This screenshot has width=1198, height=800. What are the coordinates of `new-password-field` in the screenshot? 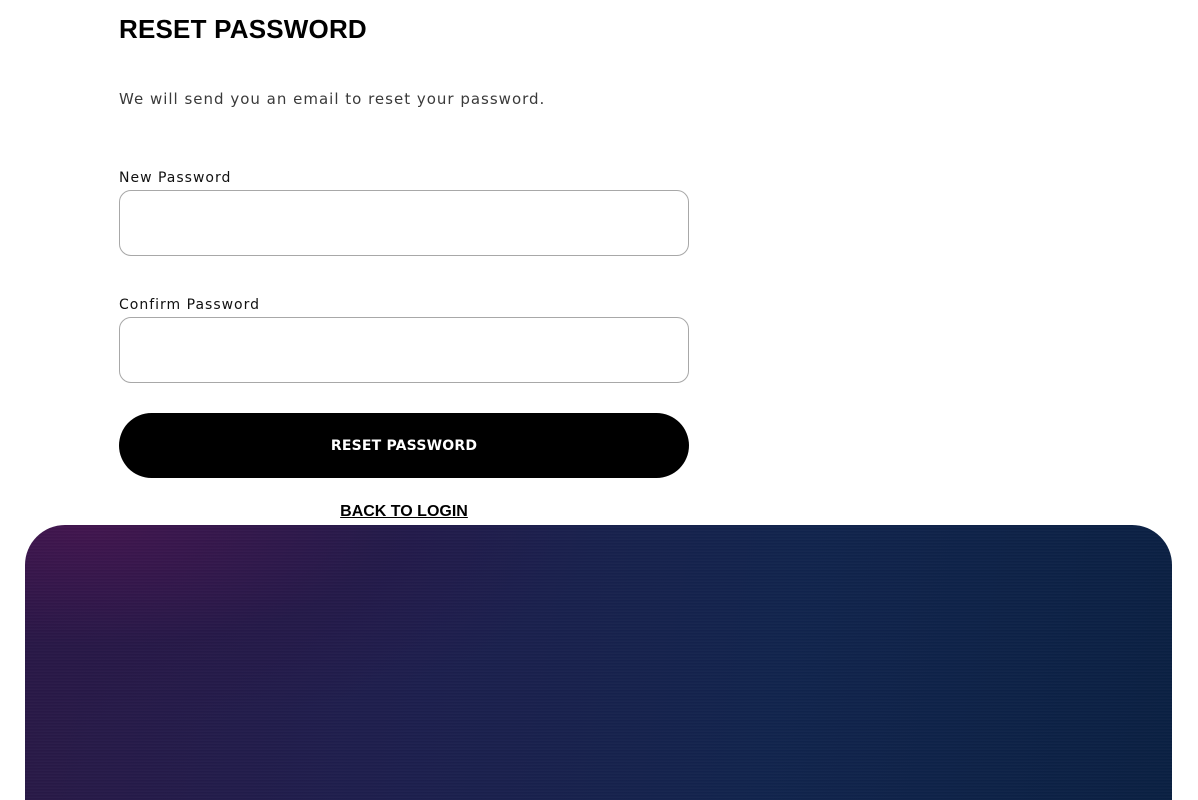 It's located at (404, 223).